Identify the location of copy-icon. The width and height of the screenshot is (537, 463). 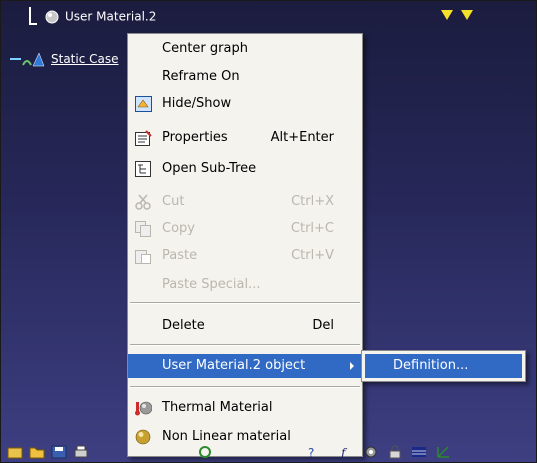
(143, 229).